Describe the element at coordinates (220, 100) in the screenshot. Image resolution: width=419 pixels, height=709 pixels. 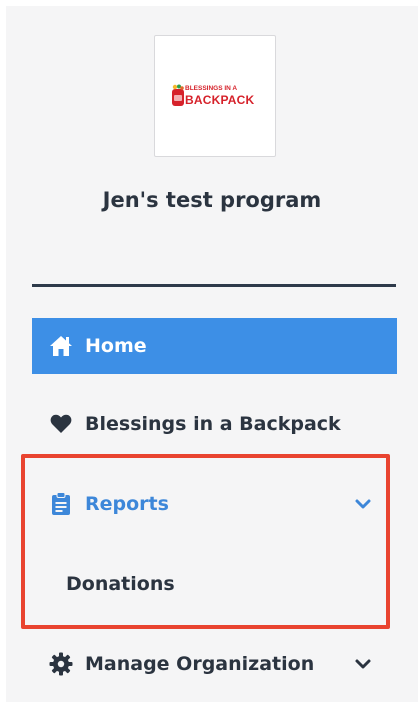
I see `logo-line-2: Backpack` at that location.